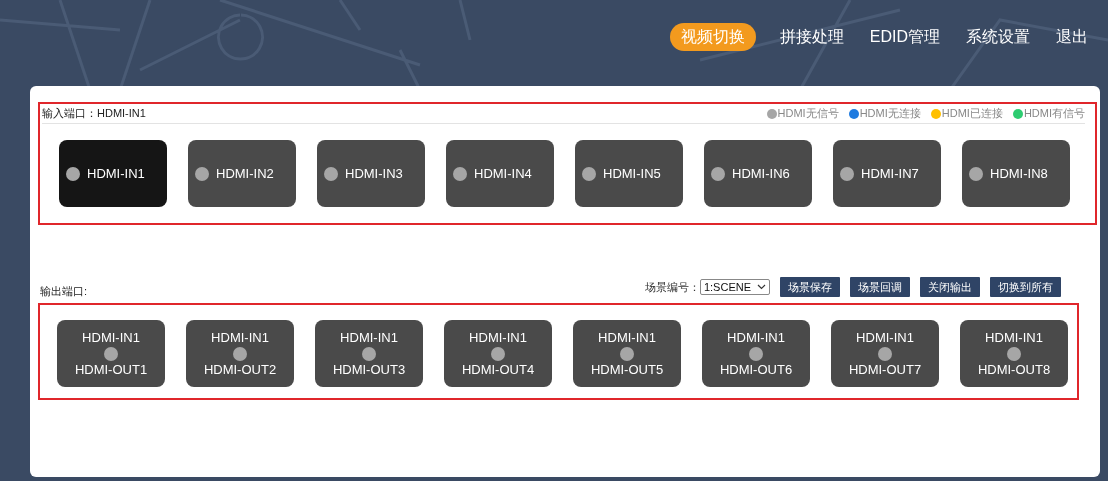 Image resolution: width=1108 pixels, height=481 pixels. I want to click on port-label: HDMI-IN5, so click(632, 173).